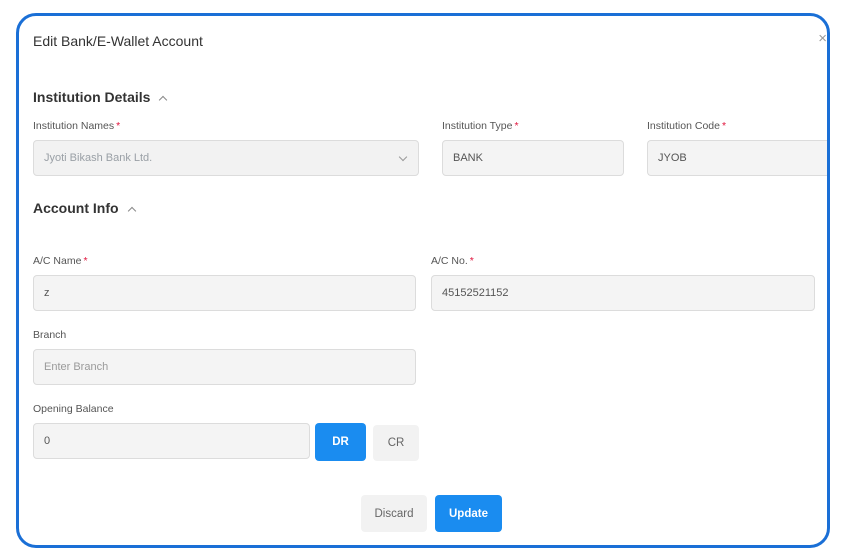 Image resolution: width=845 pixels, height=550 pixels. What do you see at coordinates (533, 158) in the screenshot?
I see `institution-type-field: BANK` at bounding box center [533, 158].